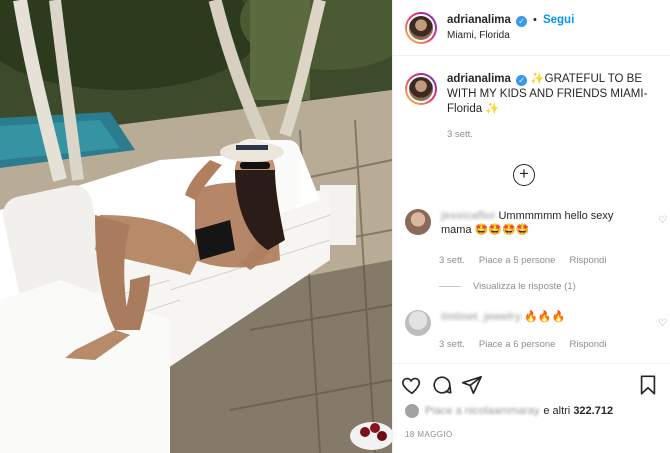  What do you see at coordinates (429, 434) in the screenshot?
I see `post-date: 18 MAGGIO` at bounding box center [429, 434].